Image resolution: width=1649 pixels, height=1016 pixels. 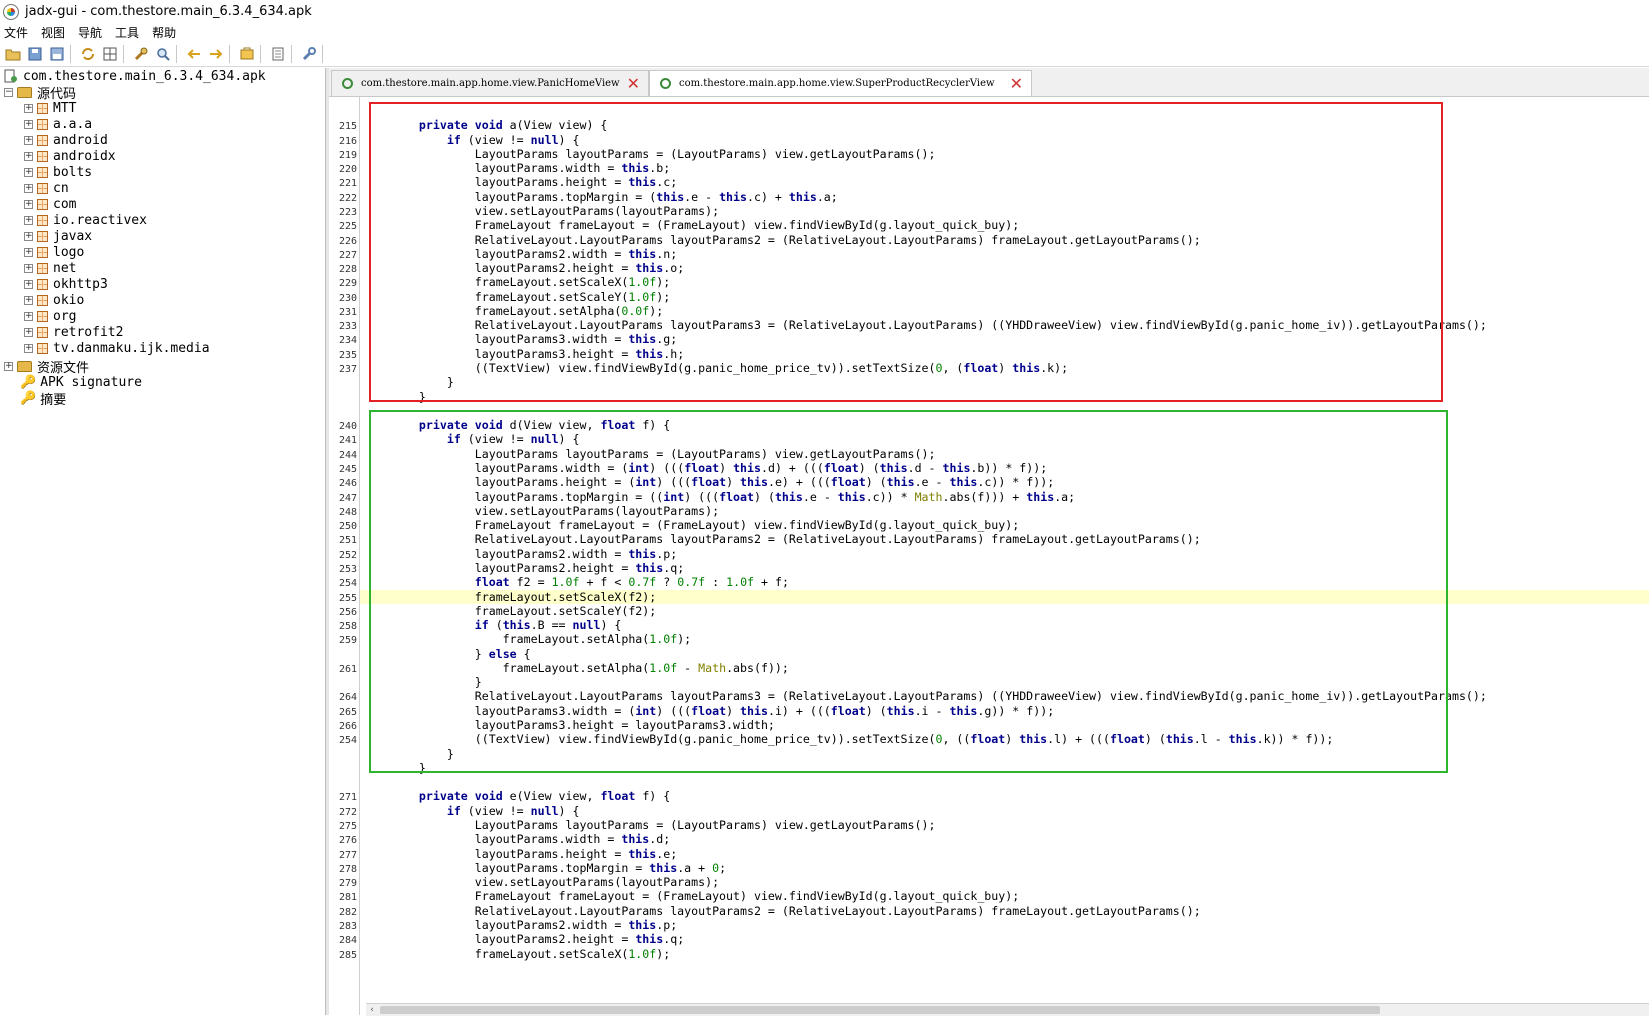 What do you see at coordinates (40, 93) in the screenshot?
I see `tree-node-source: − 源代码` at bounding box center [40, 93].